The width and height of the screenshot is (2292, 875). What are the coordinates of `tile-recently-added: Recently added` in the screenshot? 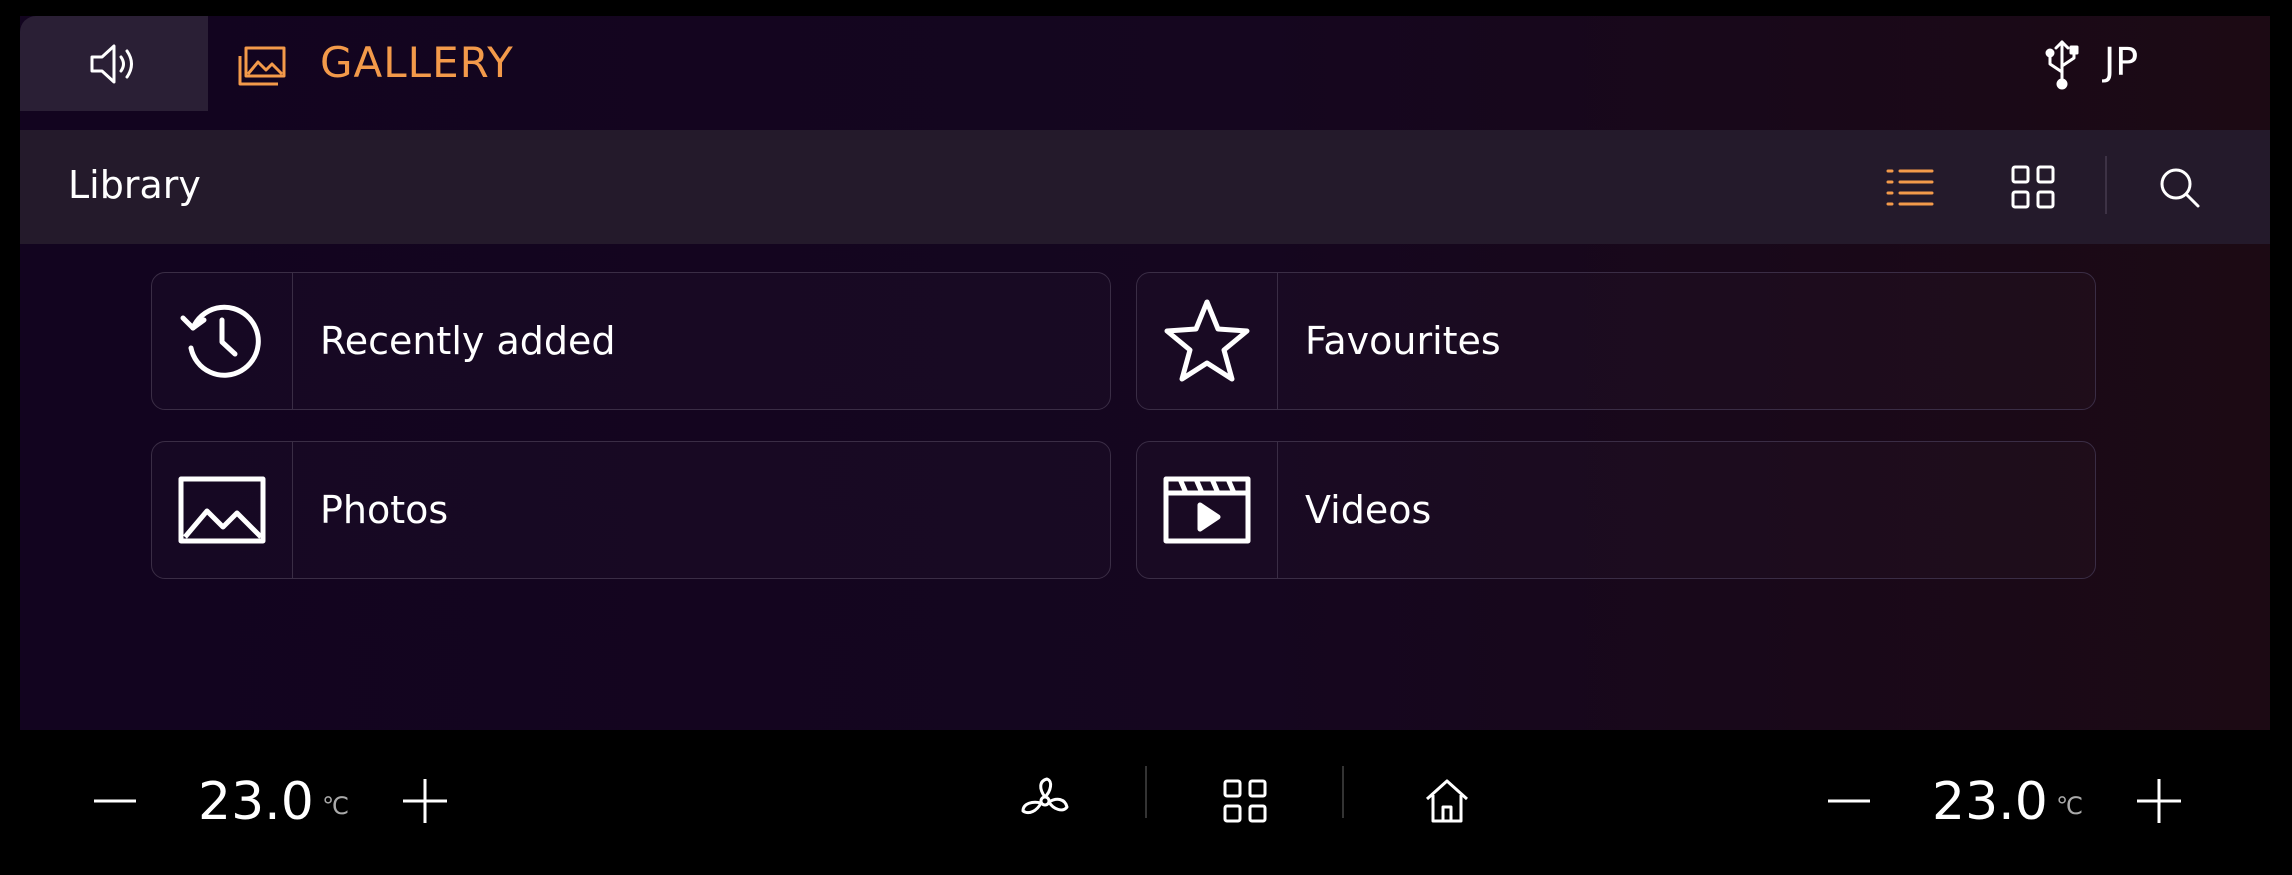 It's located at (631, 341).